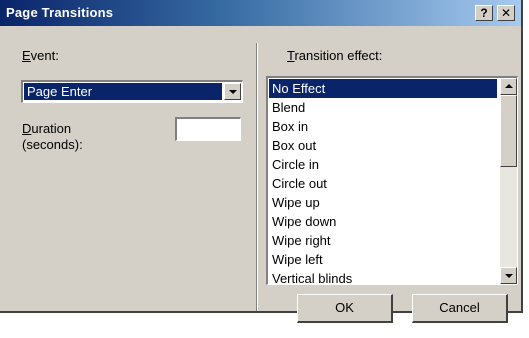 The image size is (529, 338). I want to click on event-label-mnemonic: E, so click(26, 55).